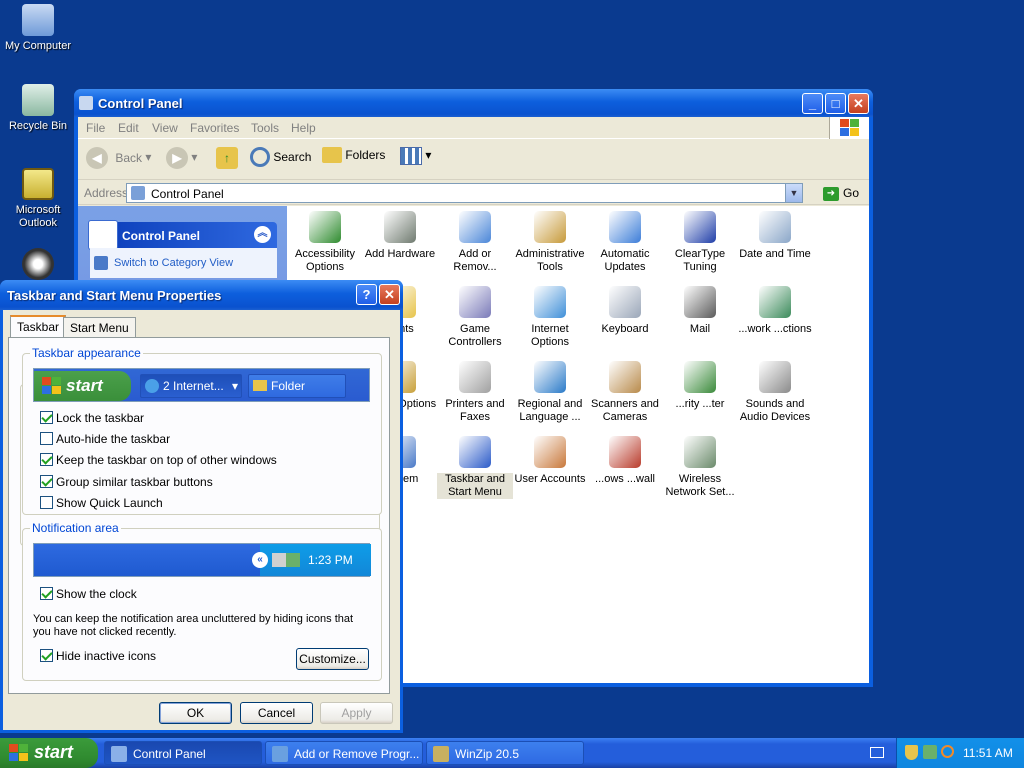 This screenshot has width=1024, height=768. Describe the element at coordinates (88, 594) in the screenshot. I see `show-clock-checkbox: Show the clock` at that location.